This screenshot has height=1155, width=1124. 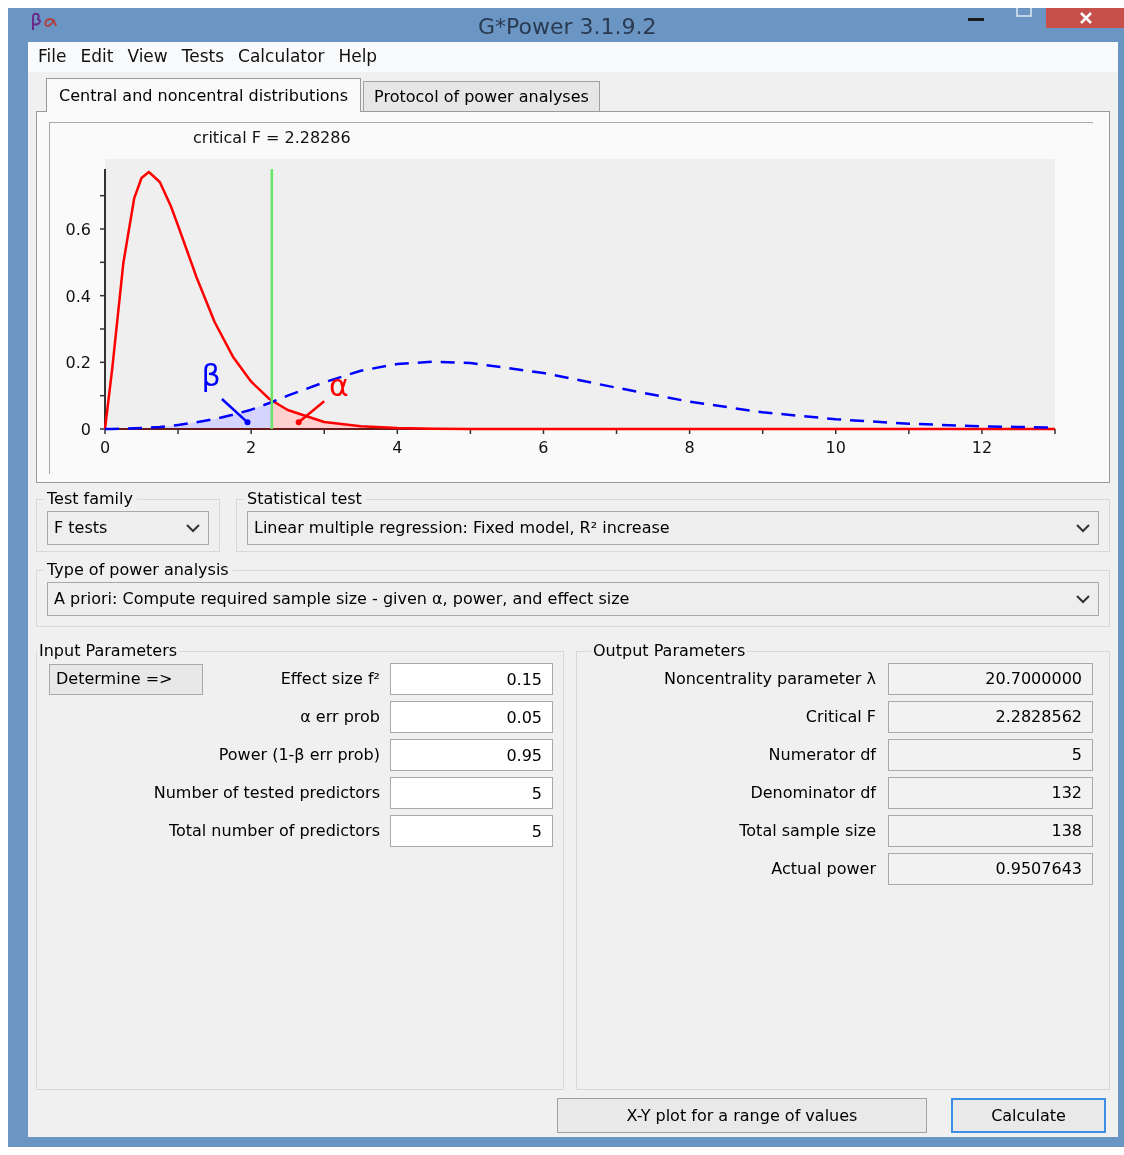 What do you see at coordinates (330, 679) in the screenshot?
I see `parameter-label: Effect size f²` at bounding box center [330, 679].